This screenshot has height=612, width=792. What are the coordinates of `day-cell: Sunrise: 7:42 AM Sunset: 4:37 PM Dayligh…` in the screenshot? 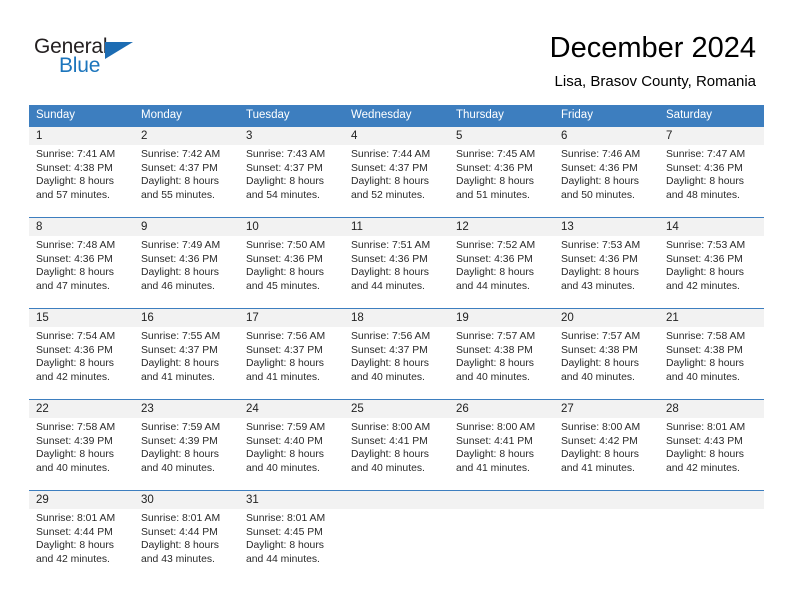 It's located at (186, 176).